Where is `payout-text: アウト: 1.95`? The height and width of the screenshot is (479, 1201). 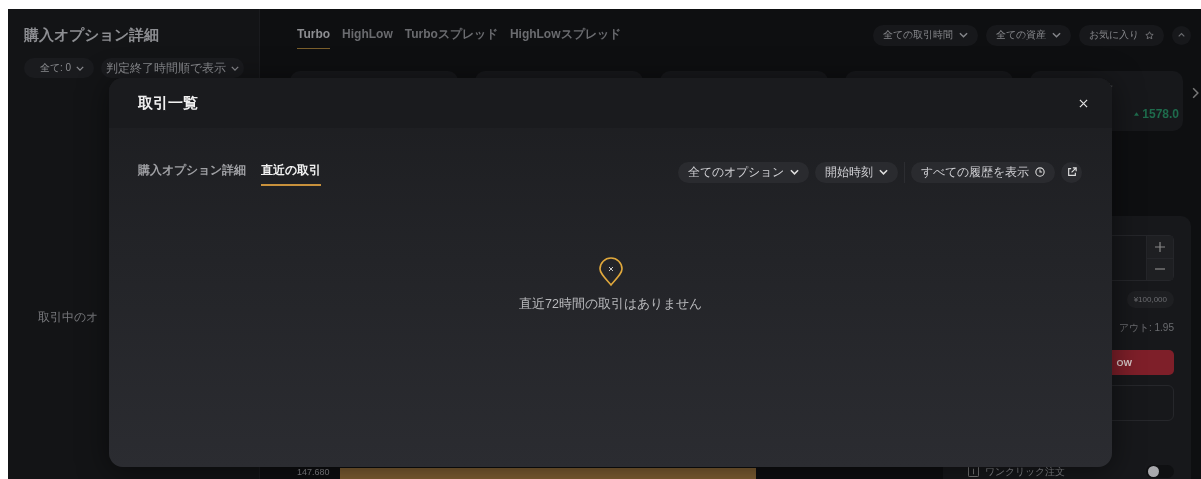 payout-text: アウト: 1.95 is located at coordinates (1145, 328).